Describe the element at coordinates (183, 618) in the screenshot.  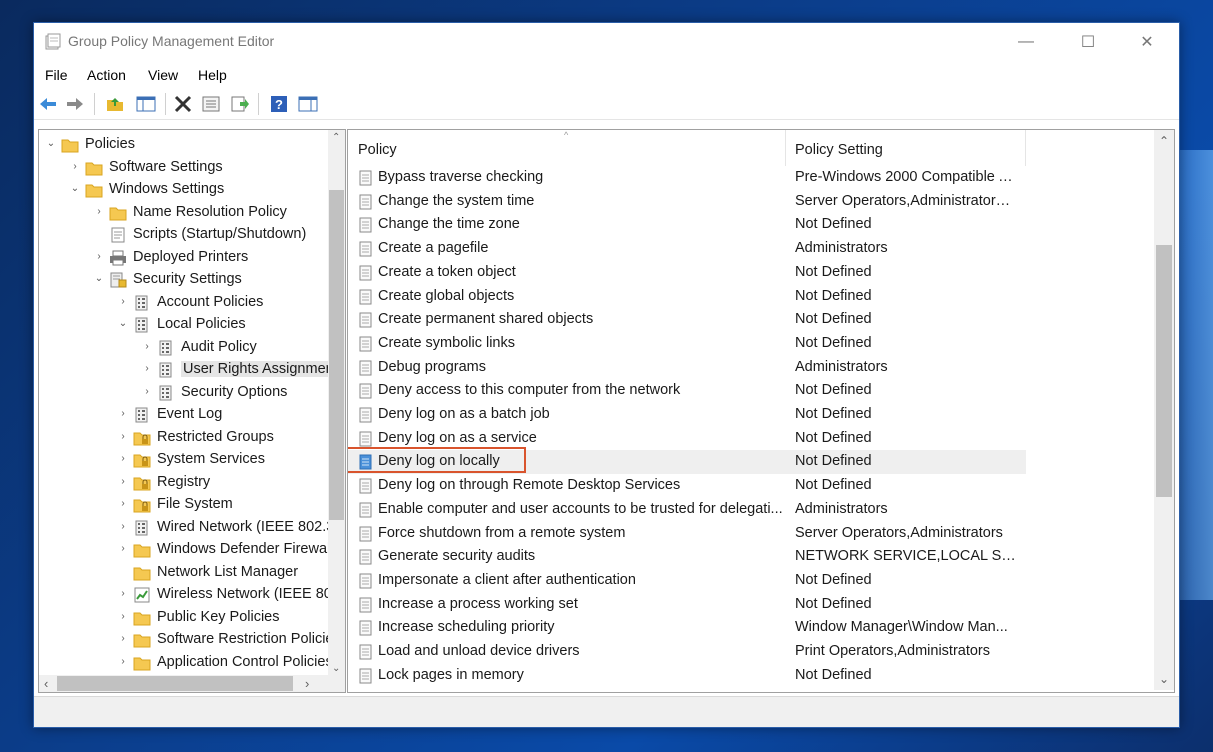
I see `tree-item: › Public Key Policies` at that location.